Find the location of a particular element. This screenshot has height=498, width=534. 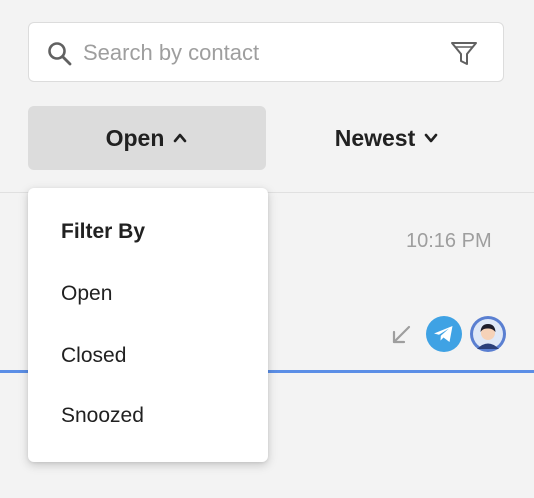

filter-option-closed: Closed is located at coordinates (93, 356).